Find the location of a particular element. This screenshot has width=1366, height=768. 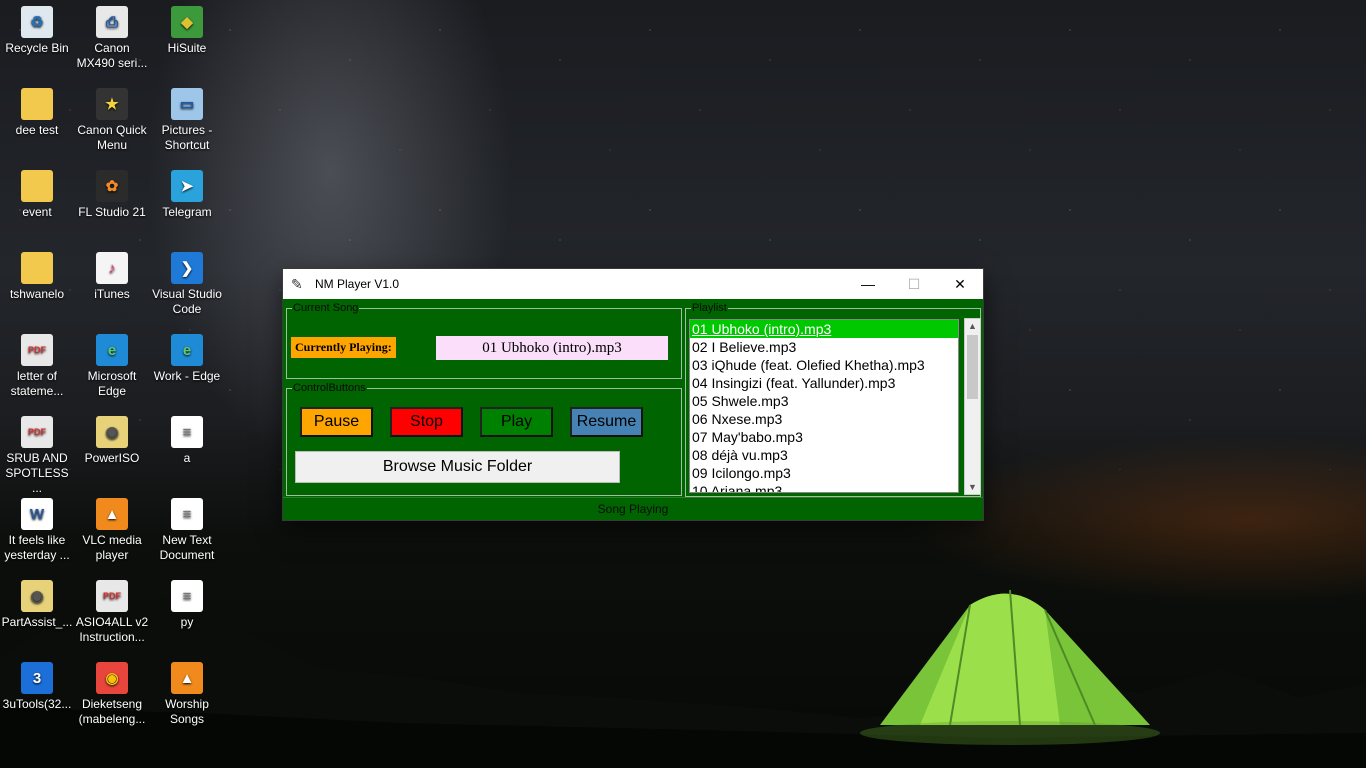

window-title: NM Player V1.0 is located at coordinates (357, 284).